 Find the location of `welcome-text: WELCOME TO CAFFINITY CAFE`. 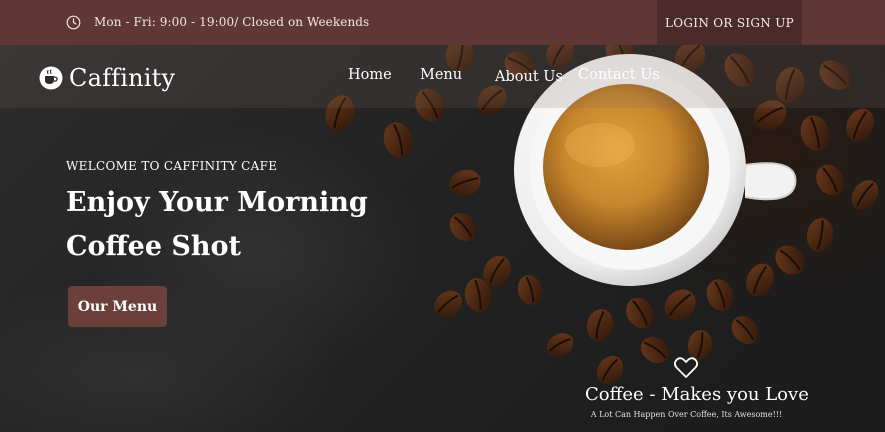

welcome-text: WELCOME TO CAFFINITY CAFE is located at coordinates (172, 166).